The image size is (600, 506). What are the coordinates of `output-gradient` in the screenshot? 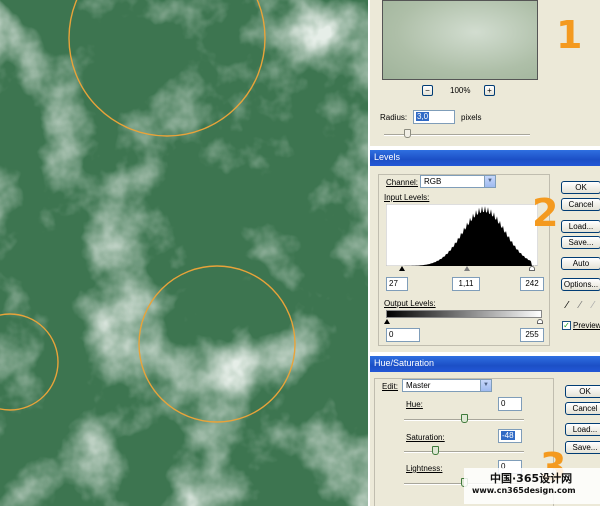 It's located at (464, 314).